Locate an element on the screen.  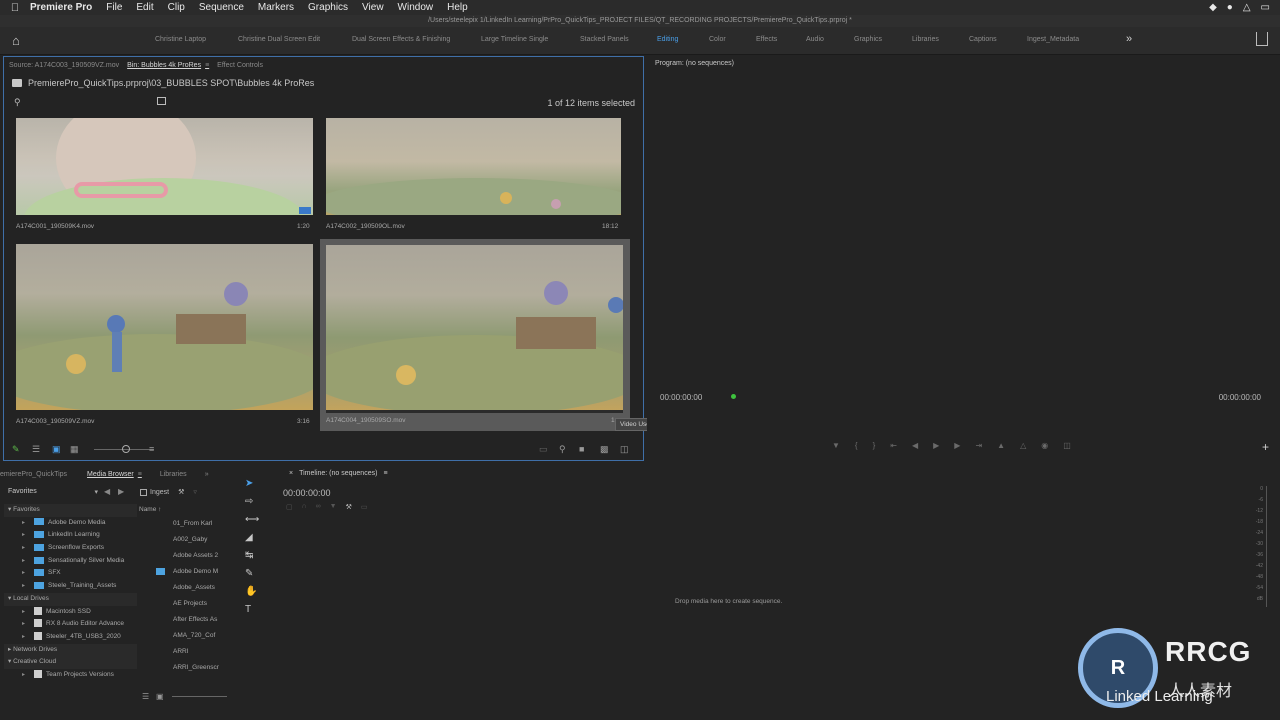
pencil-icon: ✎ is located at coordinates (16, 449).